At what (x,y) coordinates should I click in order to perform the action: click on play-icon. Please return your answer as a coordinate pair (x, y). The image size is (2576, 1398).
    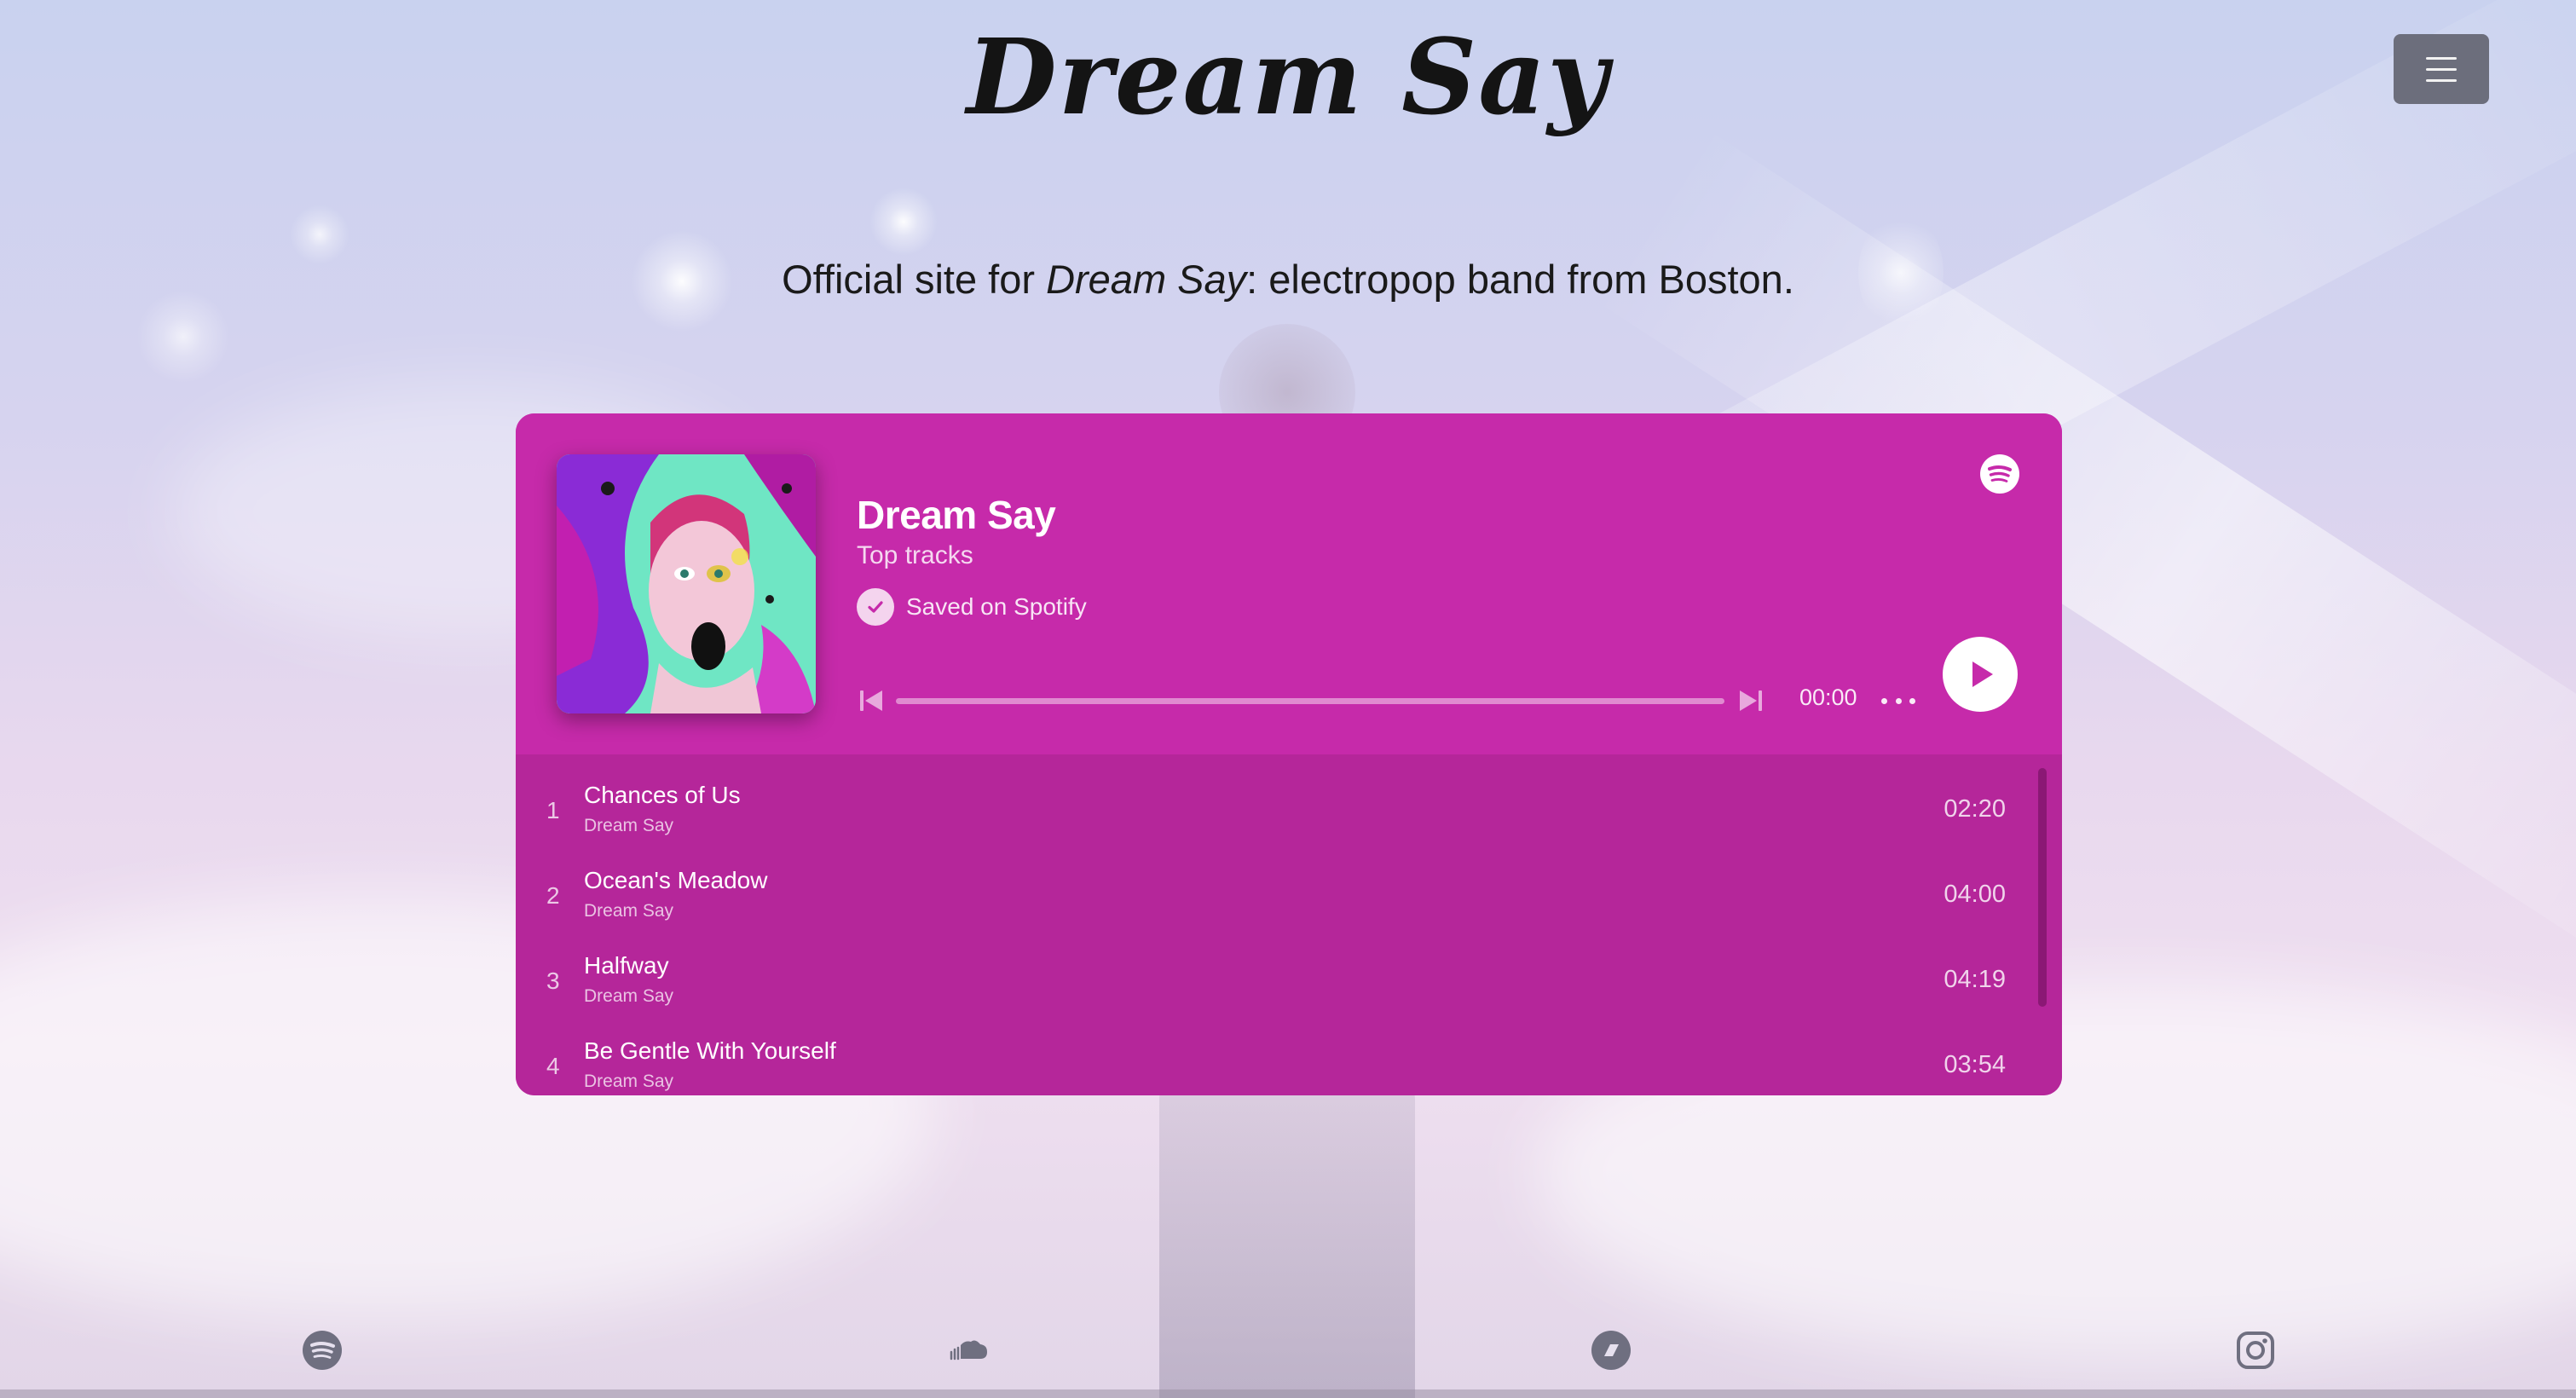
    Looking at the image, I should click on (1982, 674).